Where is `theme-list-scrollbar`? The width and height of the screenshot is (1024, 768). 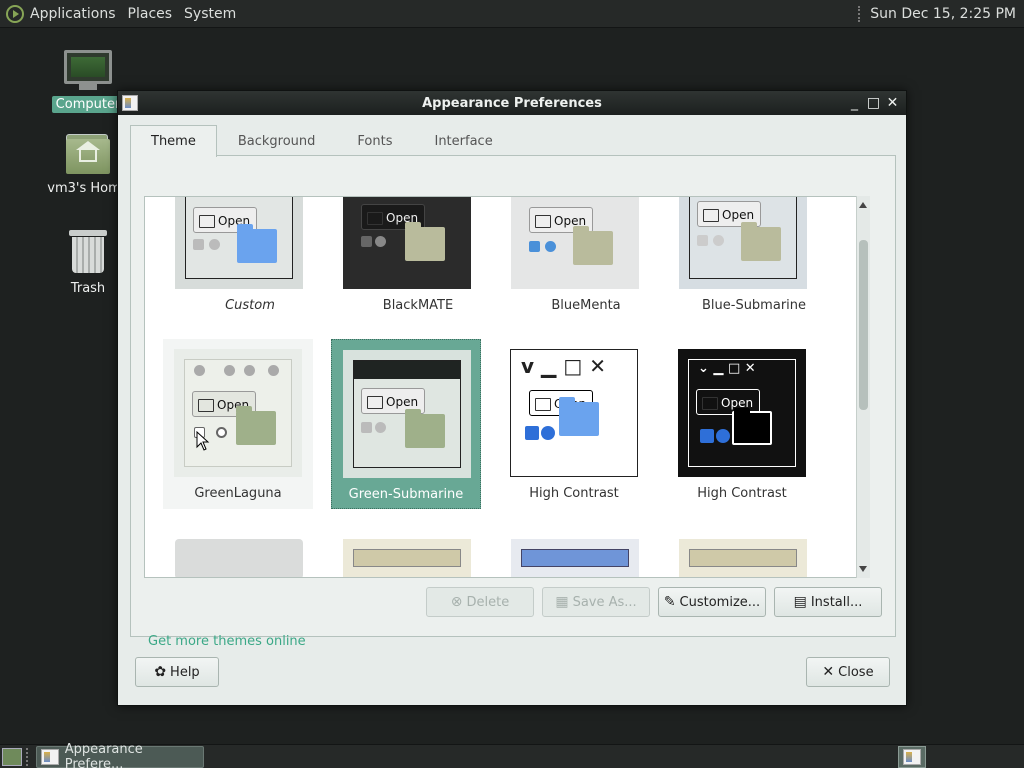 theme-list-scrollbar is located at coordinates (863, 387).